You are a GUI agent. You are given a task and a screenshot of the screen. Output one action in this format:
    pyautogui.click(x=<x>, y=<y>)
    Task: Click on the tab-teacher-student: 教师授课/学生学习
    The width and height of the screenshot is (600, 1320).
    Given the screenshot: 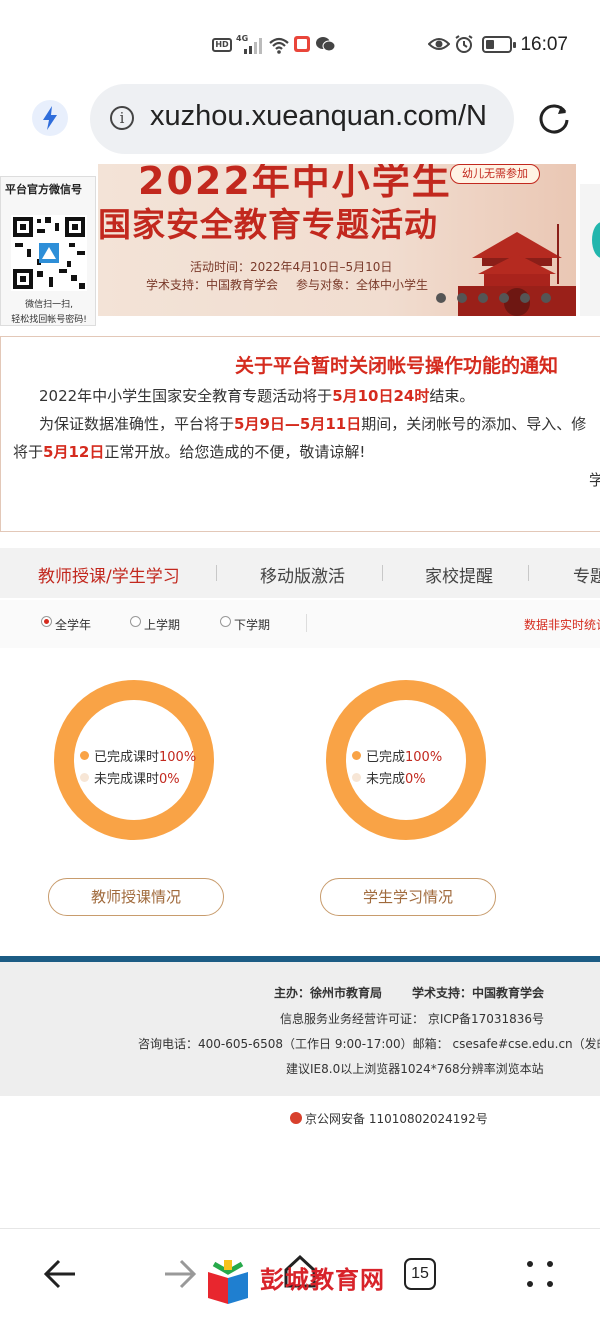 What is the action you would take?
    pyautogui.click(x=109, y=574)
    